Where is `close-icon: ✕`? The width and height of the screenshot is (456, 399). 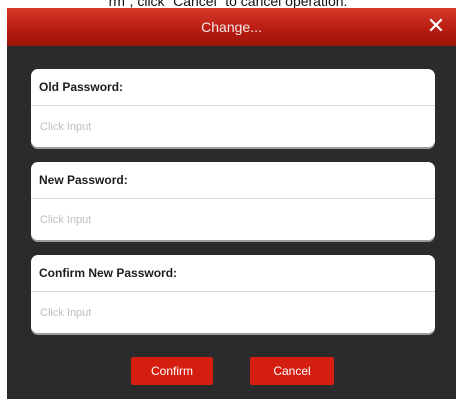 close-icon: ✕ is located at coordinates (436, 27).